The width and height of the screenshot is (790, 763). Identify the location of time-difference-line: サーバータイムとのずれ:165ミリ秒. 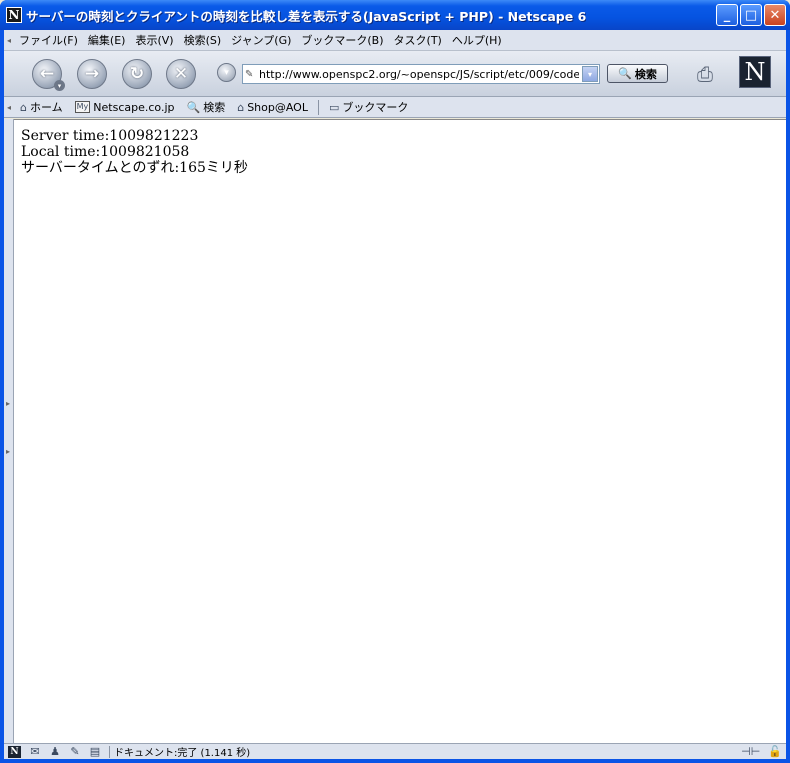
(134, 168).